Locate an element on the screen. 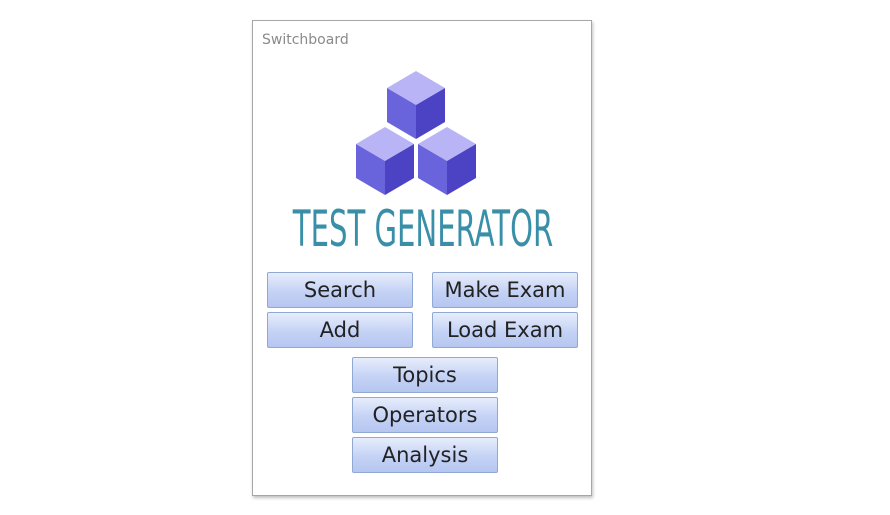 The height and width of the screenshot is (515, 890). add-button: Add is located at coordinates (340, 330).